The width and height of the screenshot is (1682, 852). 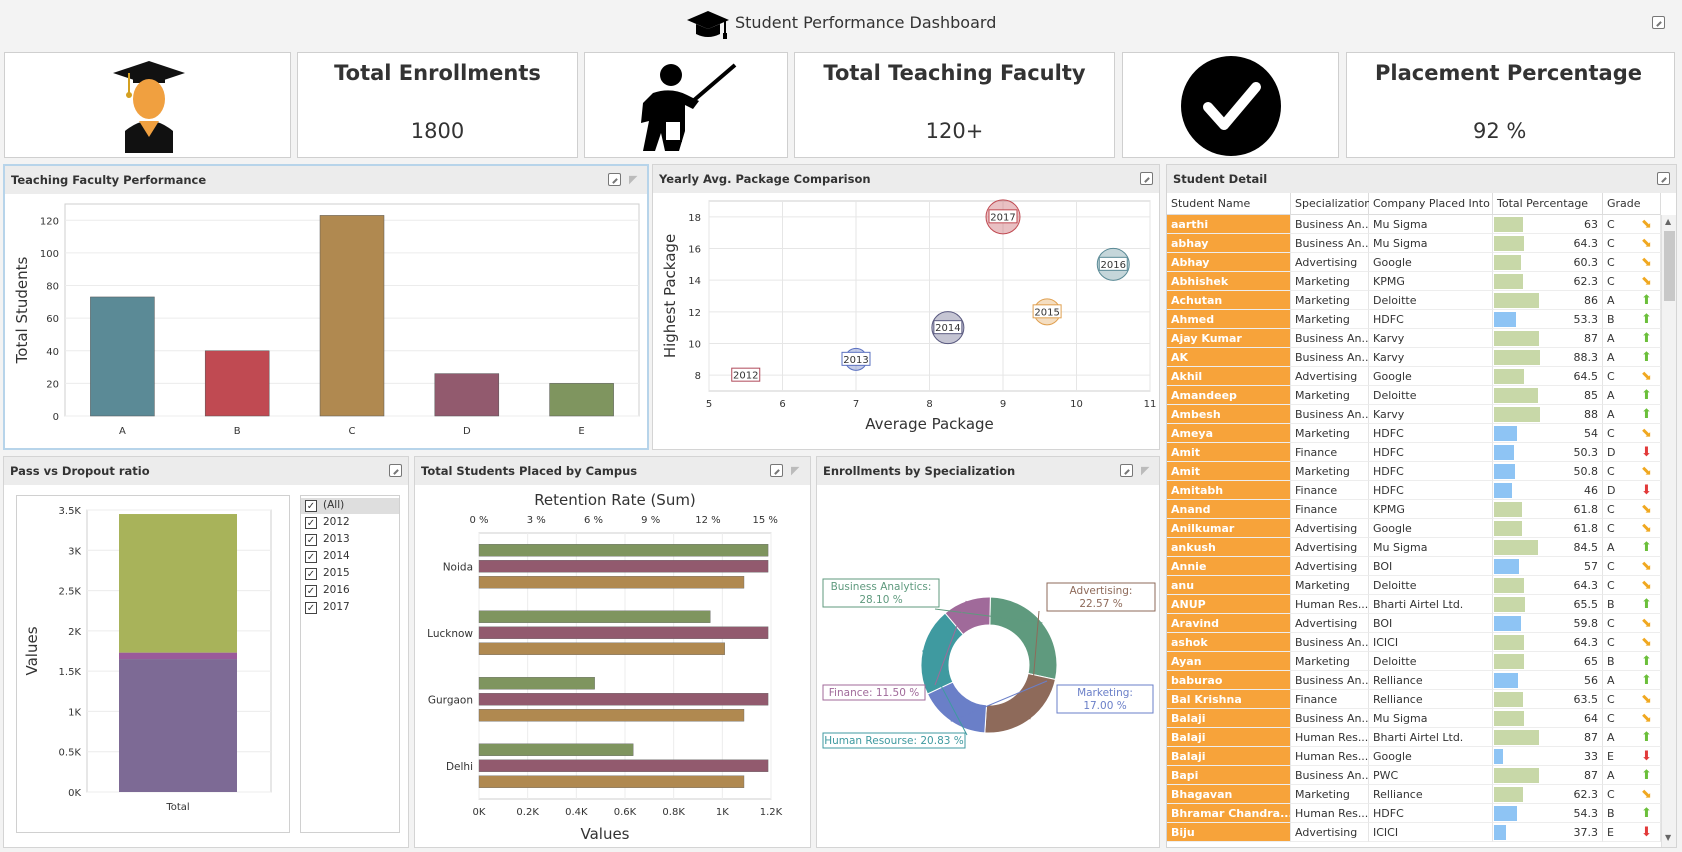 I want to click on table-row: Amit Marketing HDFC 50.8 C ⬊, so click(x=1414, y=471).